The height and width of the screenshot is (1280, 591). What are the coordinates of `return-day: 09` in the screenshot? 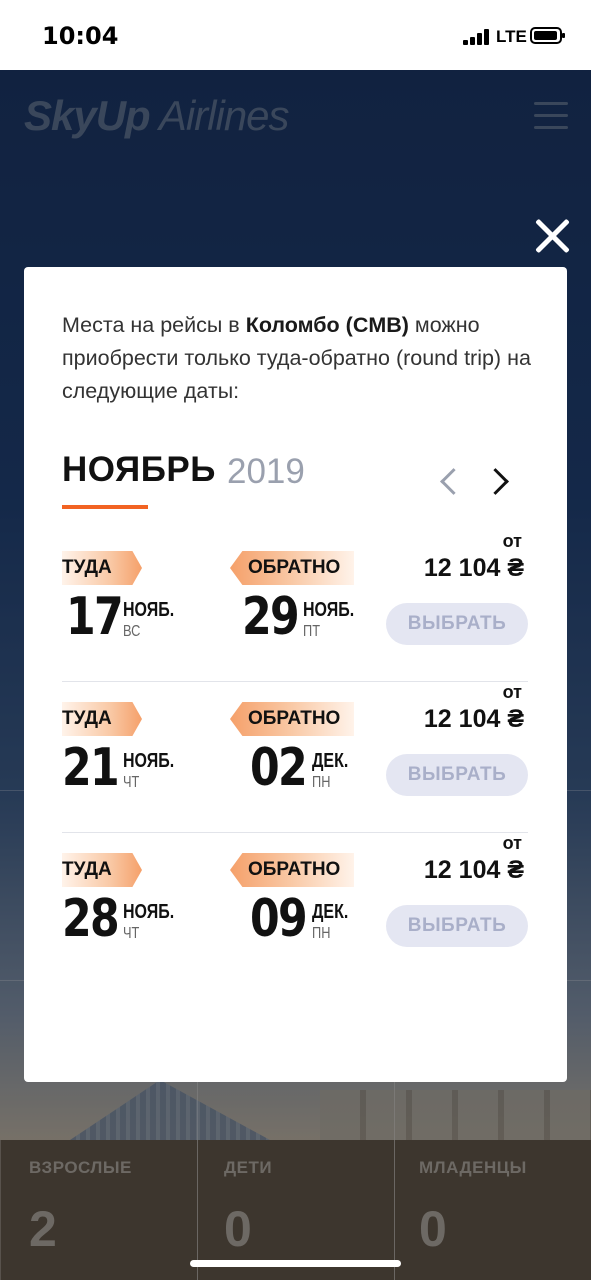 It's located at (279, 919).